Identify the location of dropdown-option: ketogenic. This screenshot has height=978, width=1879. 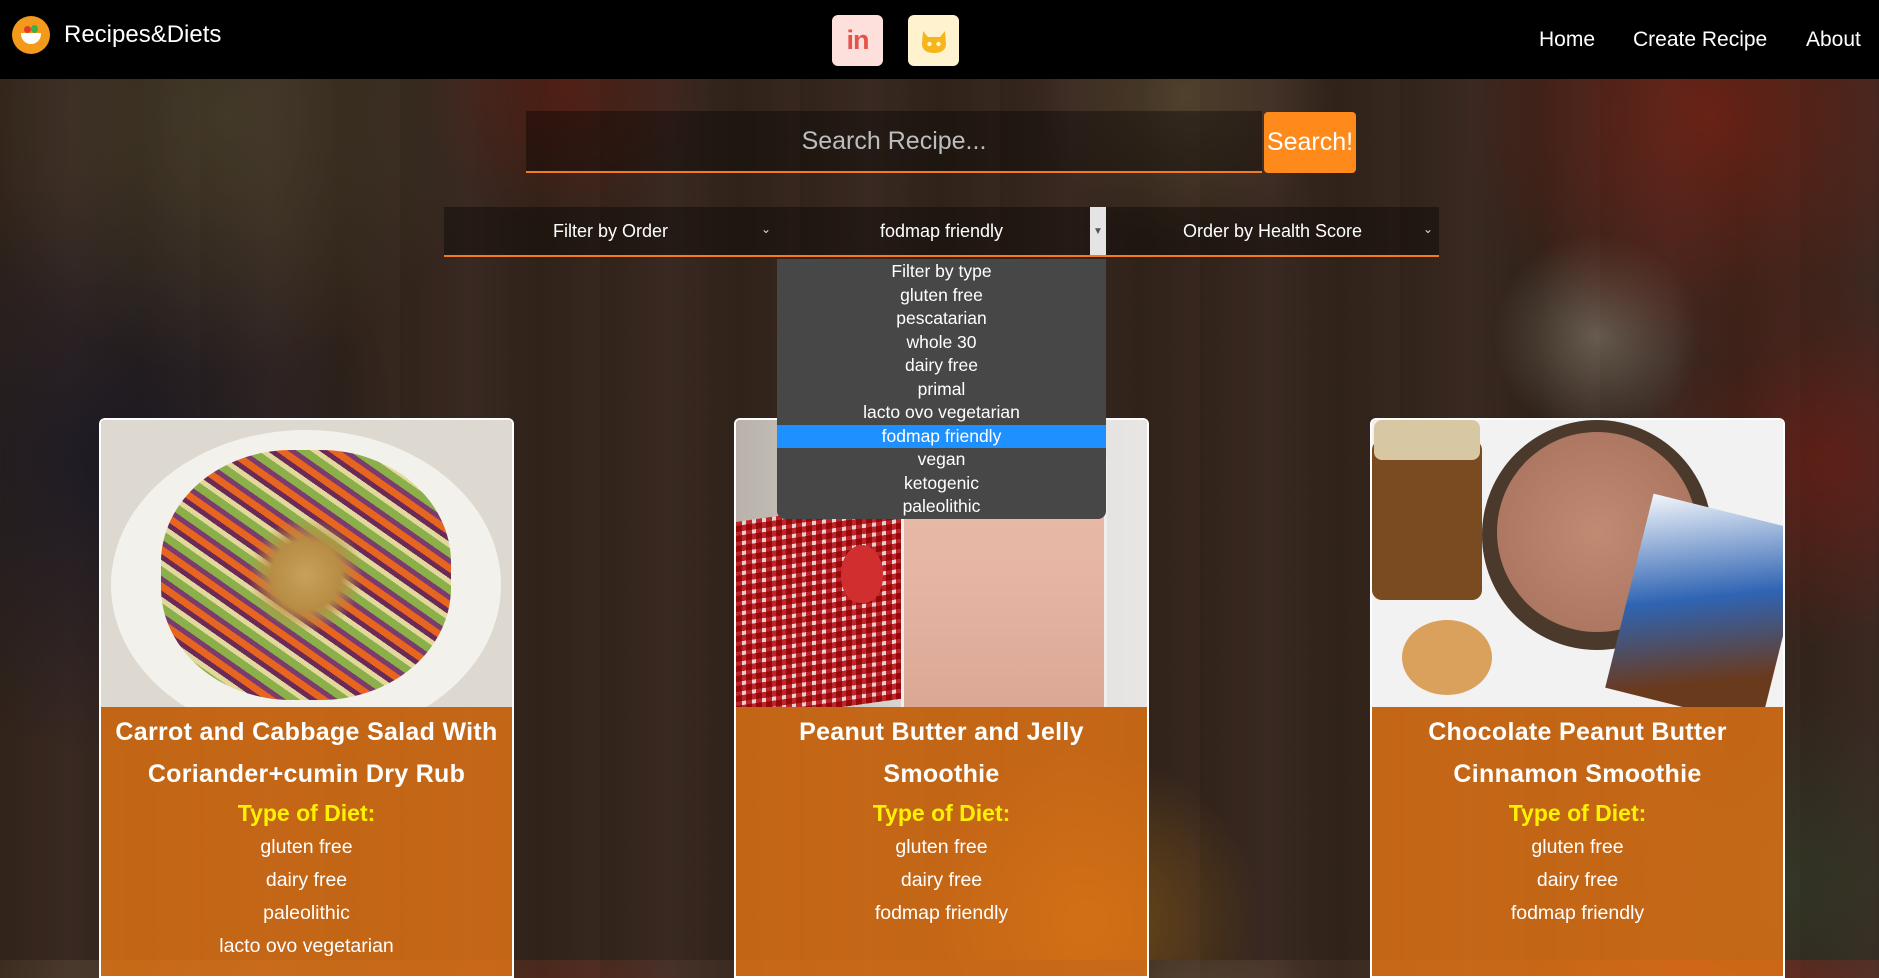
(941, 484).